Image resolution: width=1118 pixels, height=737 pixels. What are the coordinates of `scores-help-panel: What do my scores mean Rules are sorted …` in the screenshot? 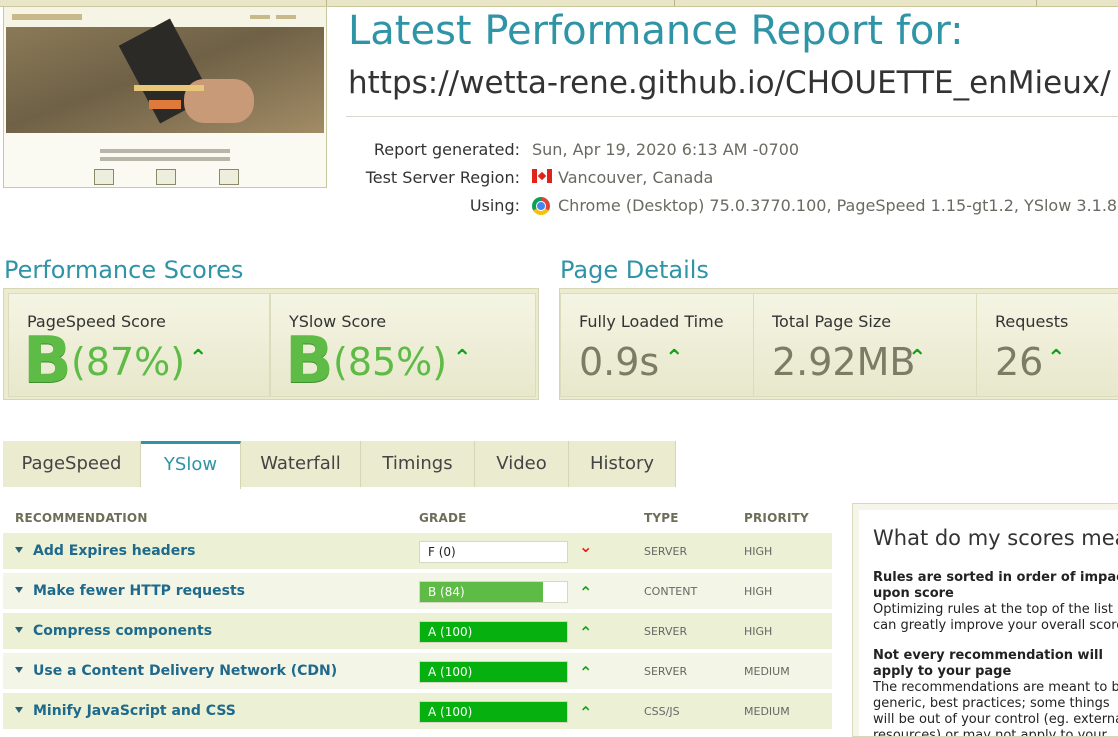 It's located at (985, 620).